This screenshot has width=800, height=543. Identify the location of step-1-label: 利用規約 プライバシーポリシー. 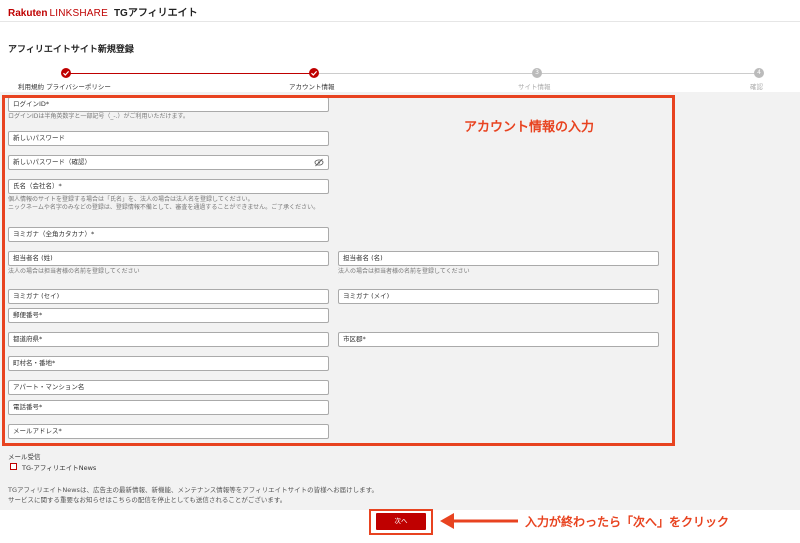
(64, 87).